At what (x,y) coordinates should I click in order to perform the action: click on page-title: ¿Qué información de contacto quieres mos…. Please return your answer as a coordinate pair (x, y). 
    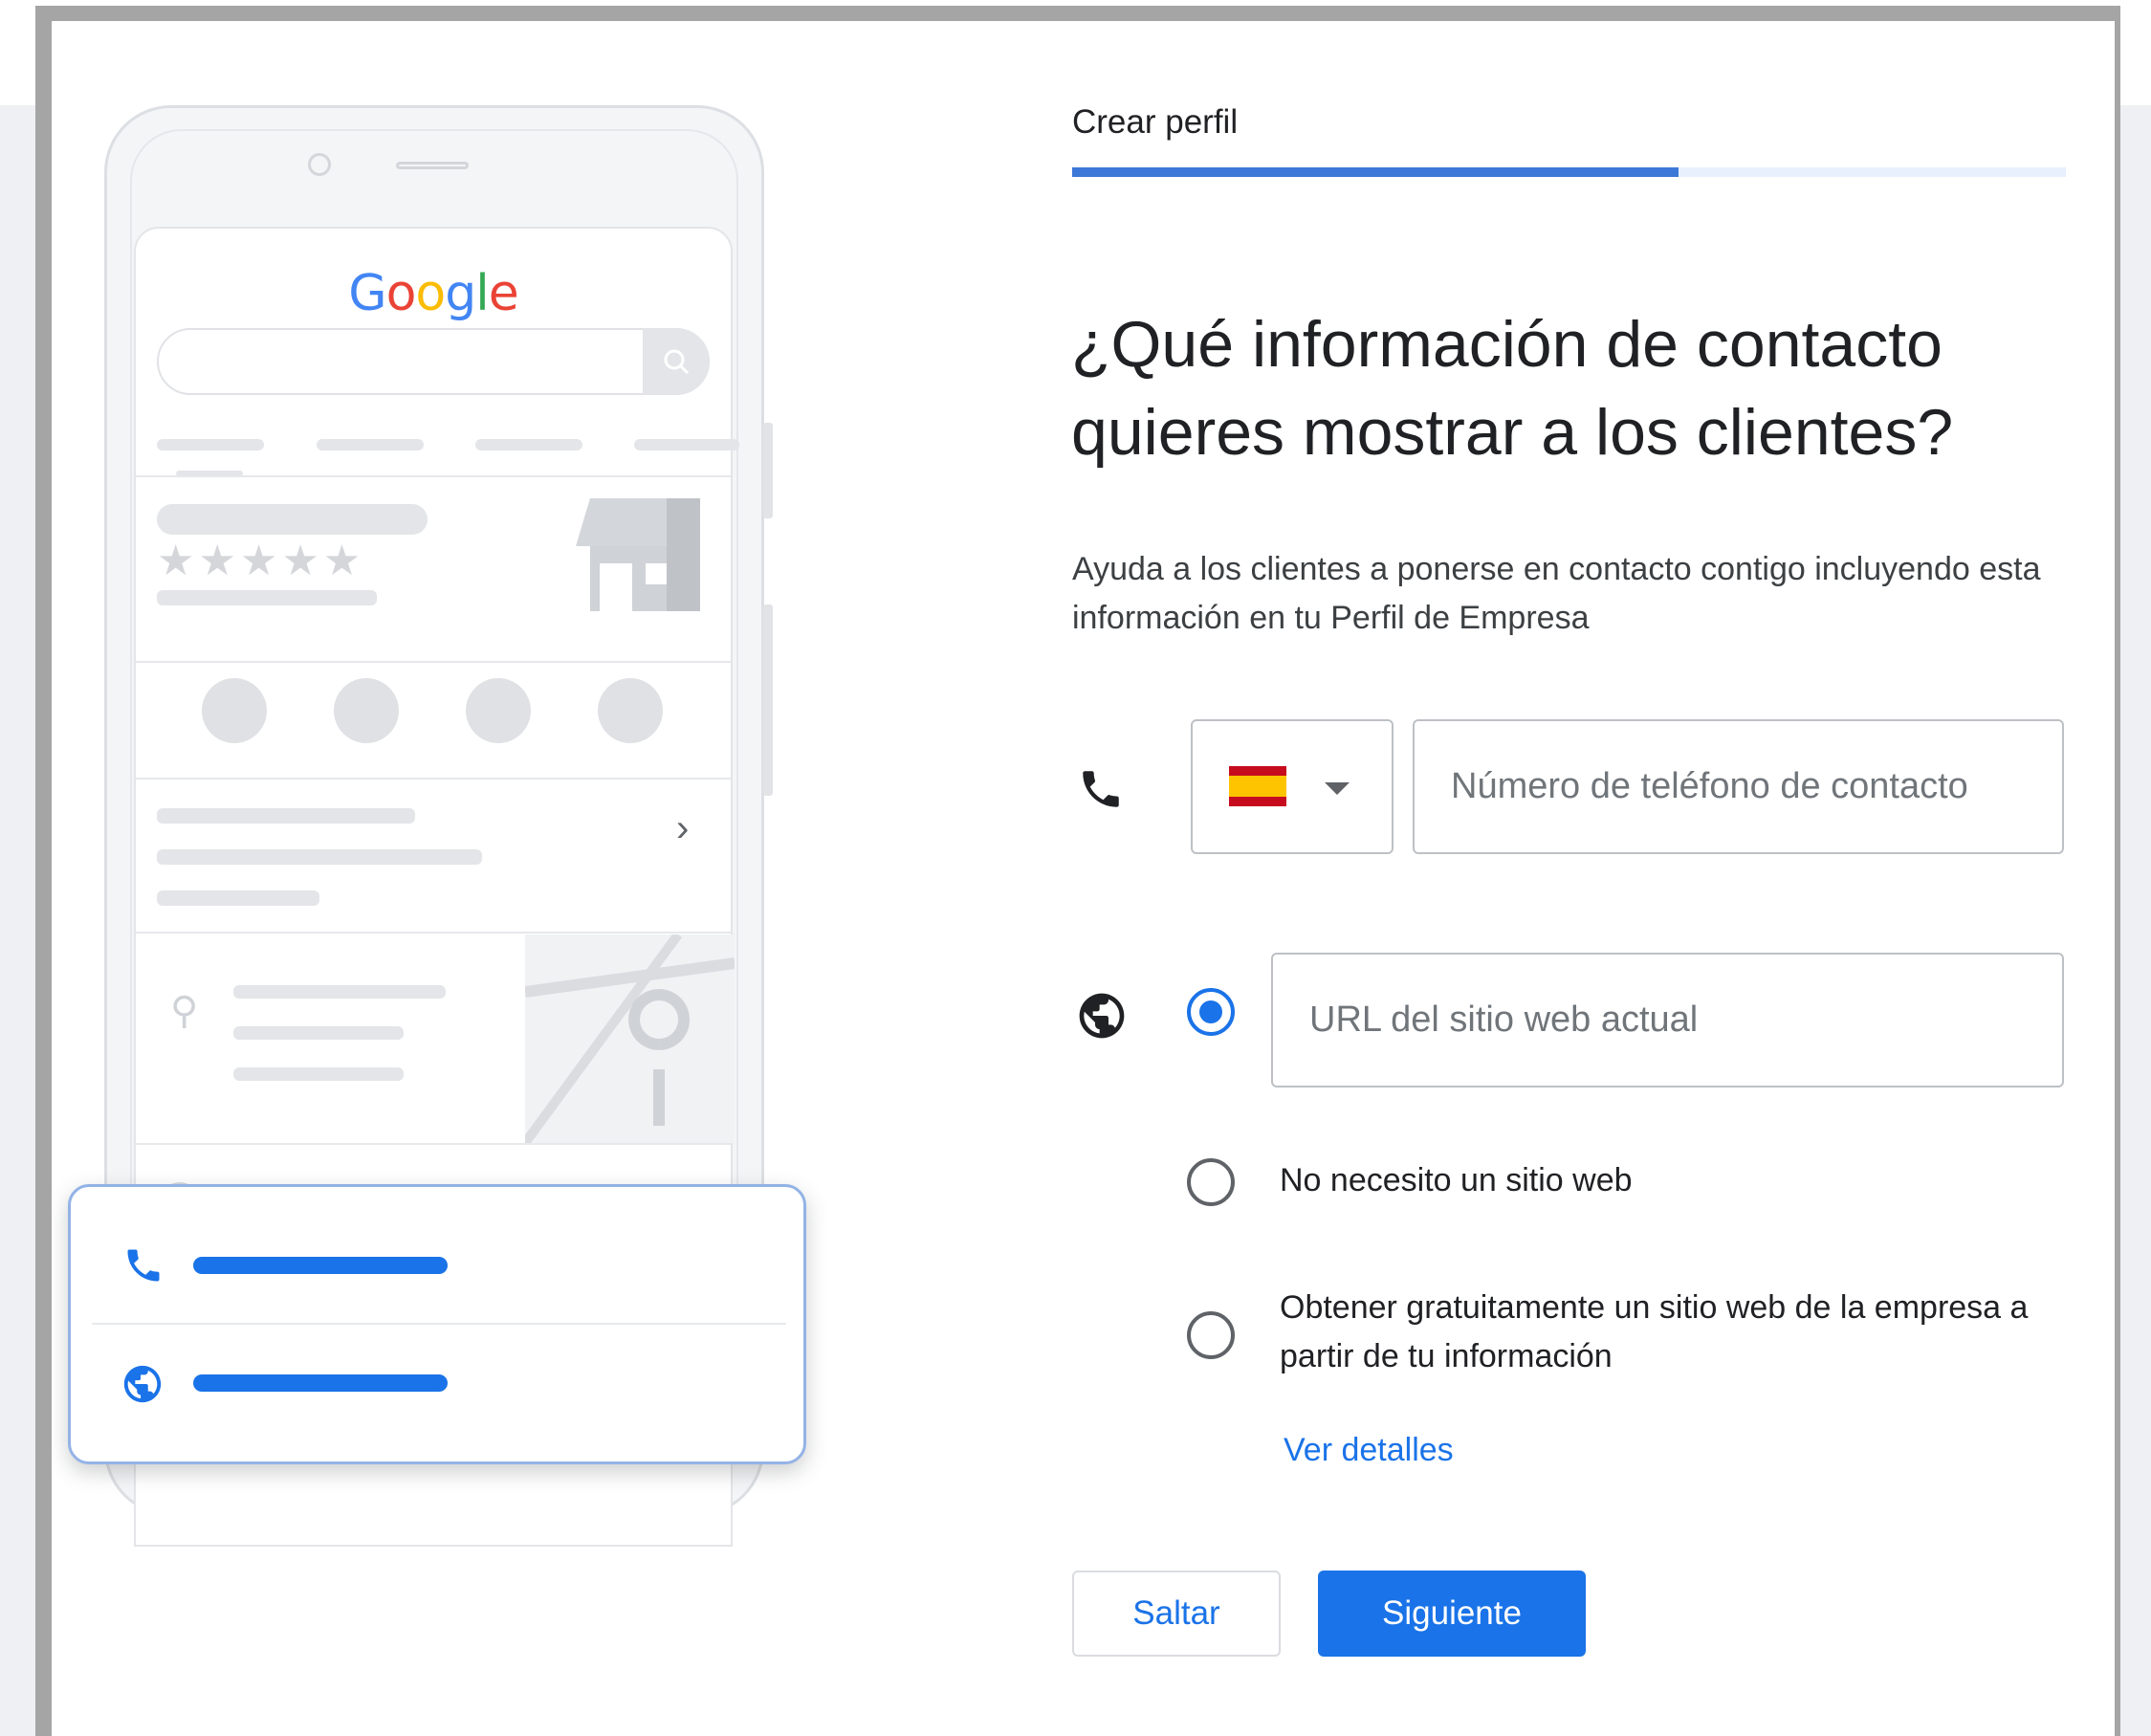
    Looking at the image, I should click on (1512, 388).